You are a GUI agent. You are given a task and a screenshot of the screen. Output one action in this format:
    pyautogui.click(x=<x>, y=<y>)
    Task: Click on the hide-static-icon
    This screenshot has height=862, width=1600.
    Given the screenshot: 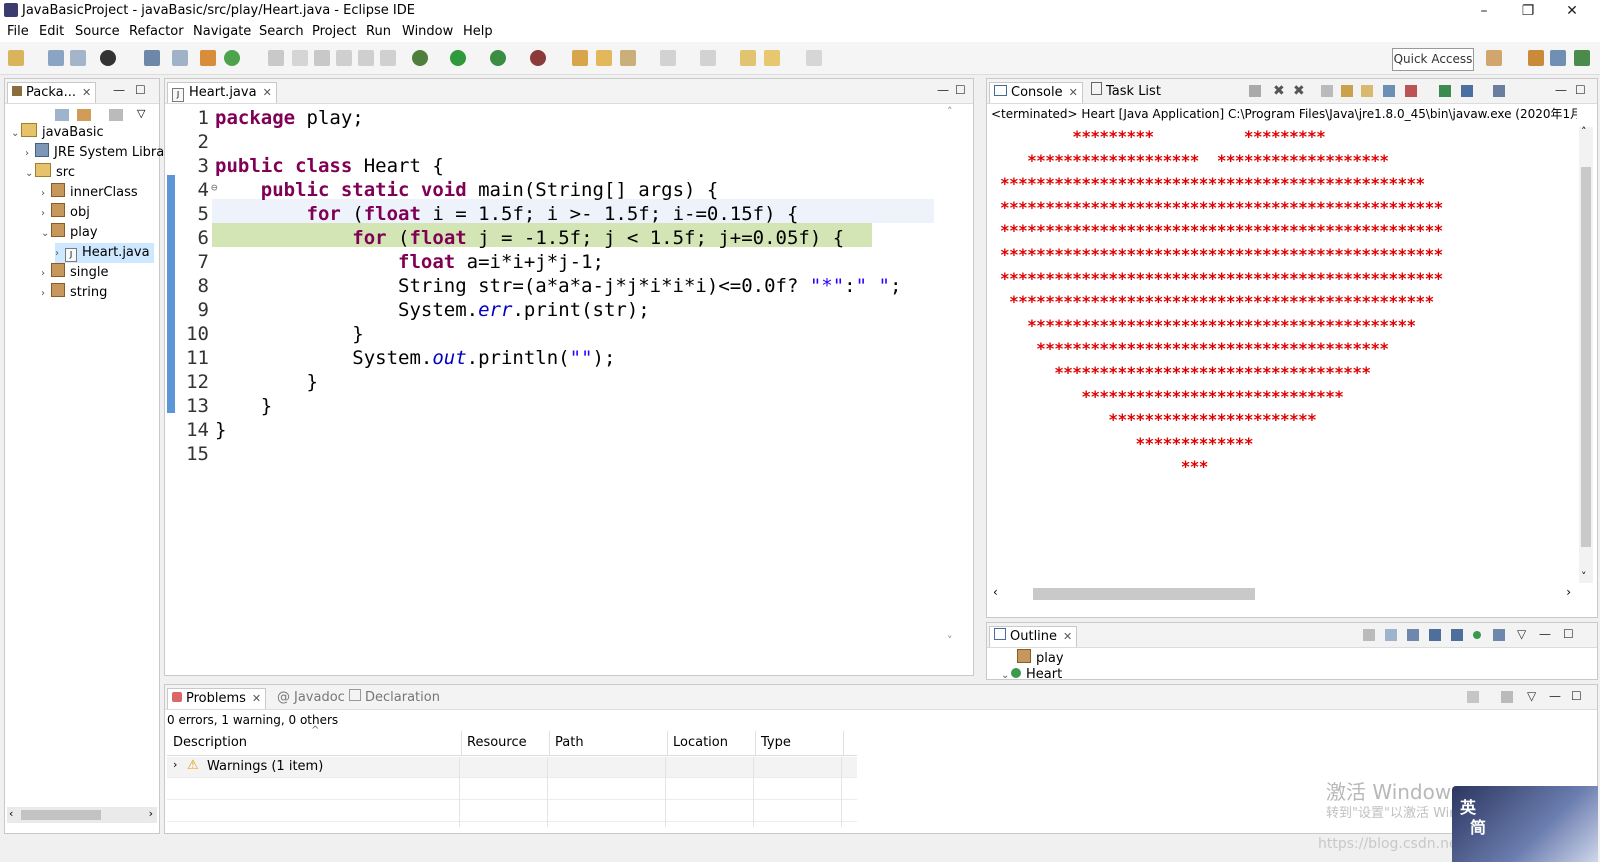 What is the action you would take?
    pyautogui.click(x=1457, y=635)
    